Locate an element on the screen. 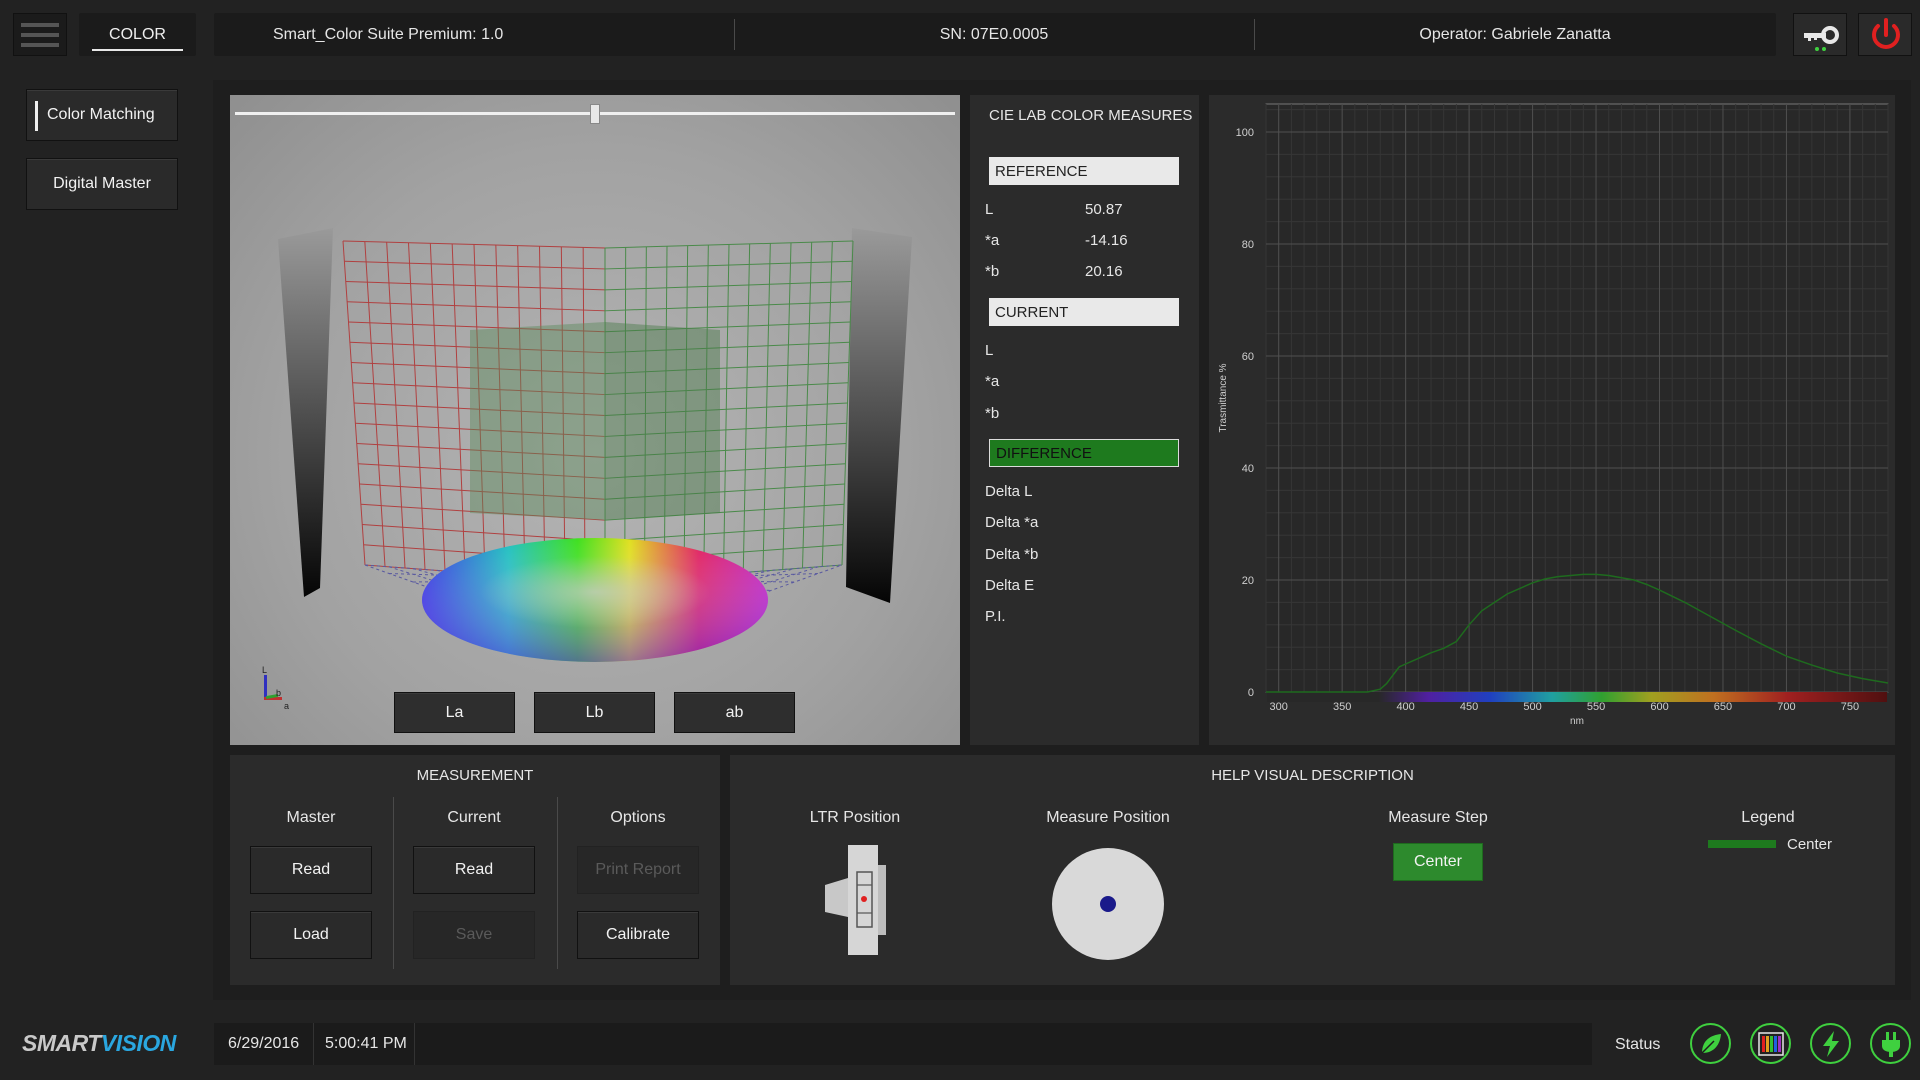 The width and height of the screenshot is (1920, 1080). view-lb-button: Lb is located at coordinates (594, 712).